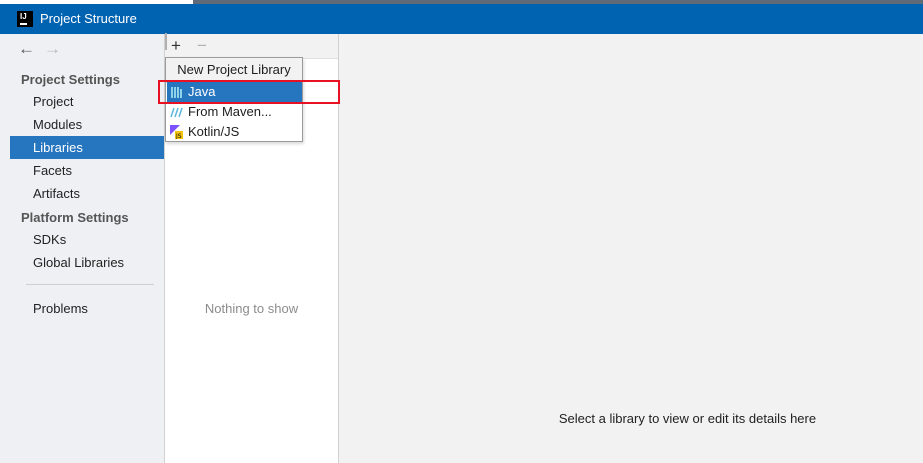  I want to click on svg-text: JS, so click(178, 136).